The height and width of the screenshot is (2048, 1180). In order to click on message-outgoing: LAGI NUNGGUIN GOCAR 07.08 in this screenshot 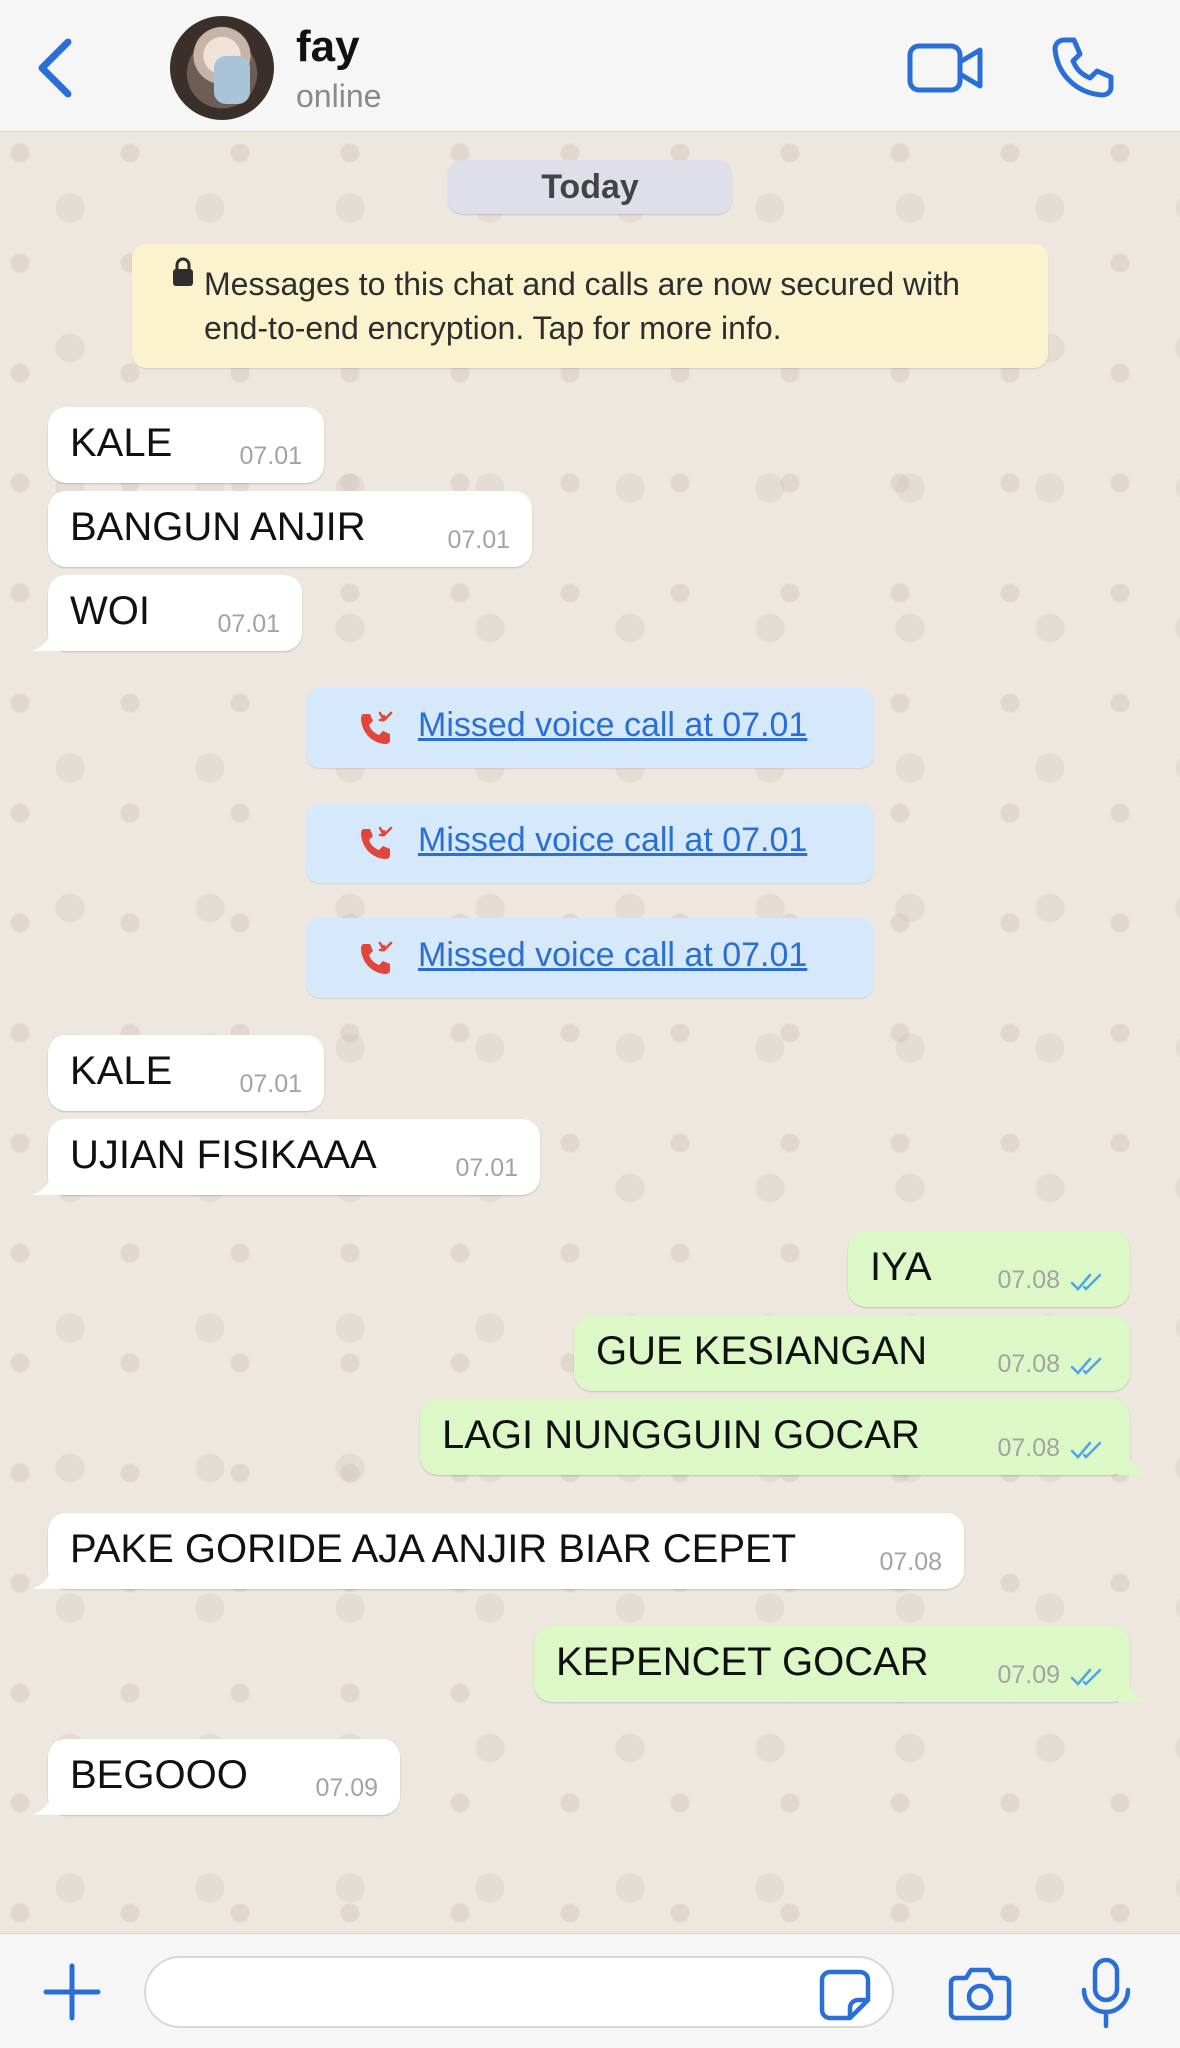, I will do `click(784, 1437)`.